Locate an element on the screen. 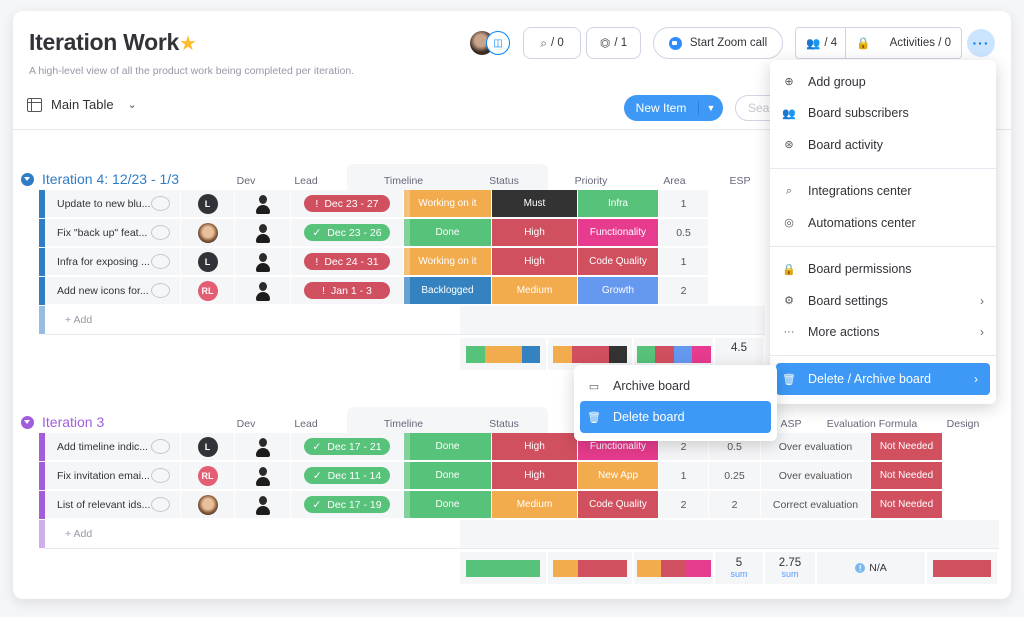 The width and height of the screenshot is (1024, 617). timeline-cell: ! Dec 24 - 31 is located at coordinates (347, 262).